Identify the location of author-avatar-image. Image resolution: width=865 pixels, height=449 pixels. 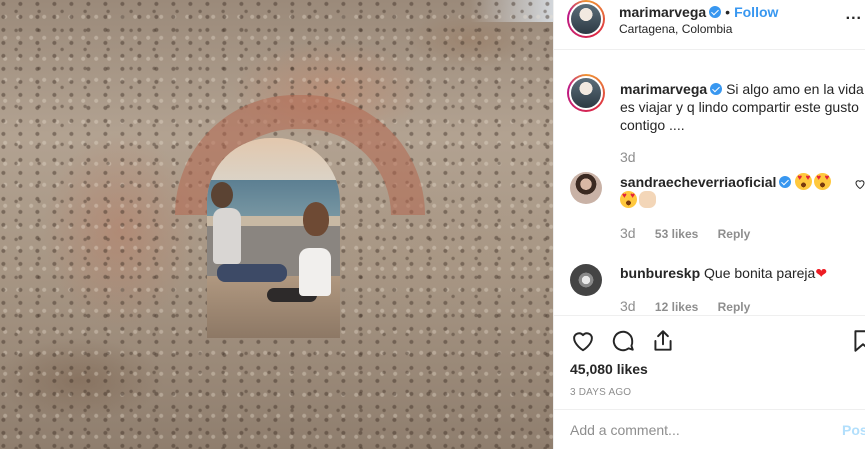
(586, 19).